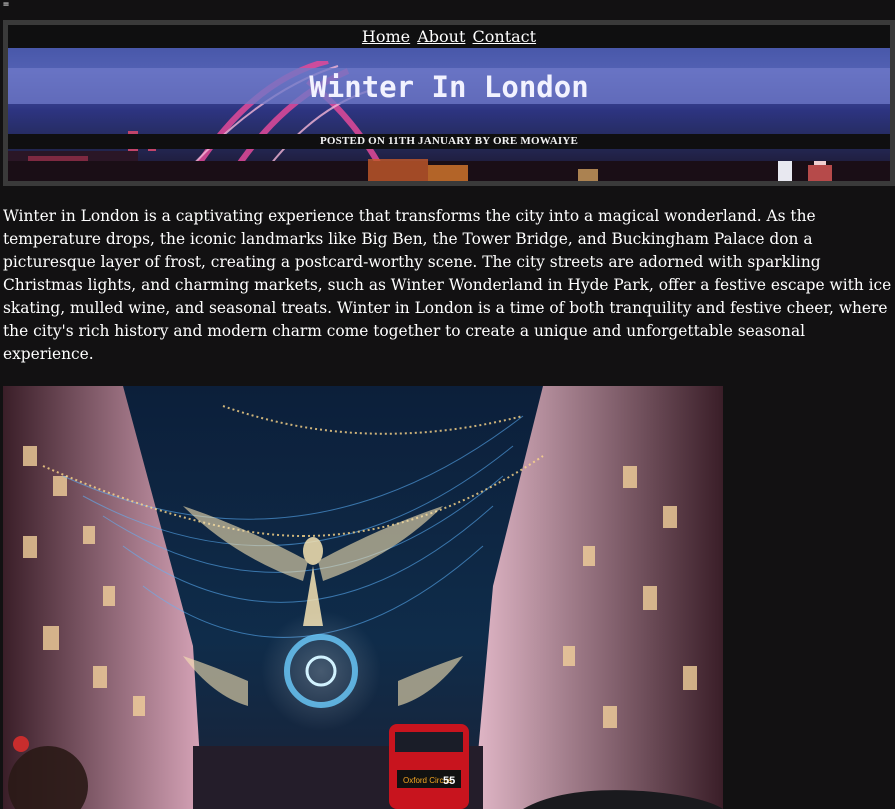  I want to click on title-band: Winter In London, so click(449, 86).